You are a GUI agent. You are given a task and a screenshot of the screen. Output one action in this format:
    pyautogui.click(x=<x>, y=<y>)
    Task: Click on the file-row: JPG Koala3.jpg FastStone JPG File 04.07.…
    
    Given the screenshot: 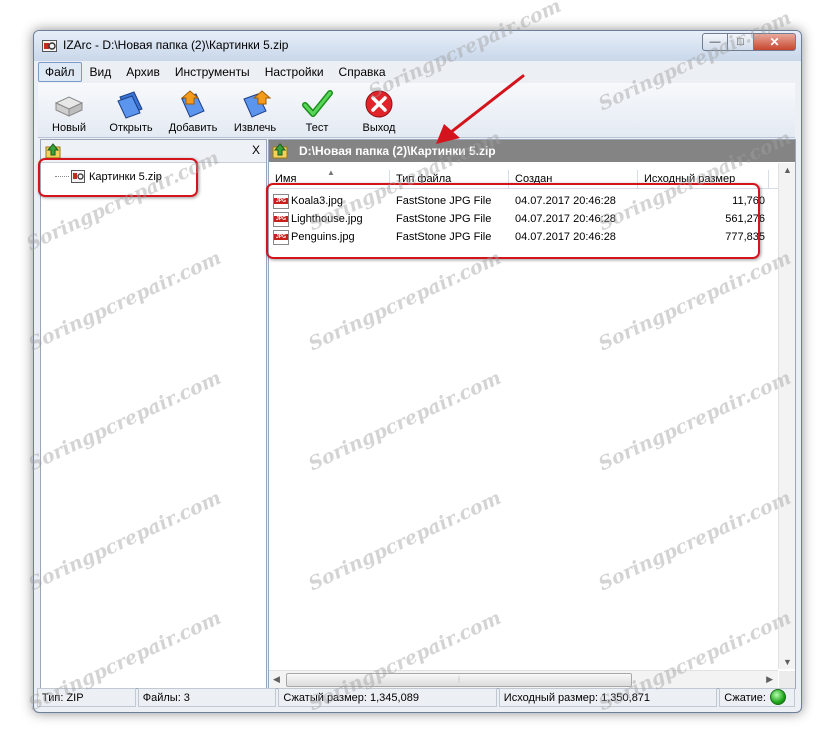 What is the action you would take?
    pyautogui.click(x=524, y=201)
    